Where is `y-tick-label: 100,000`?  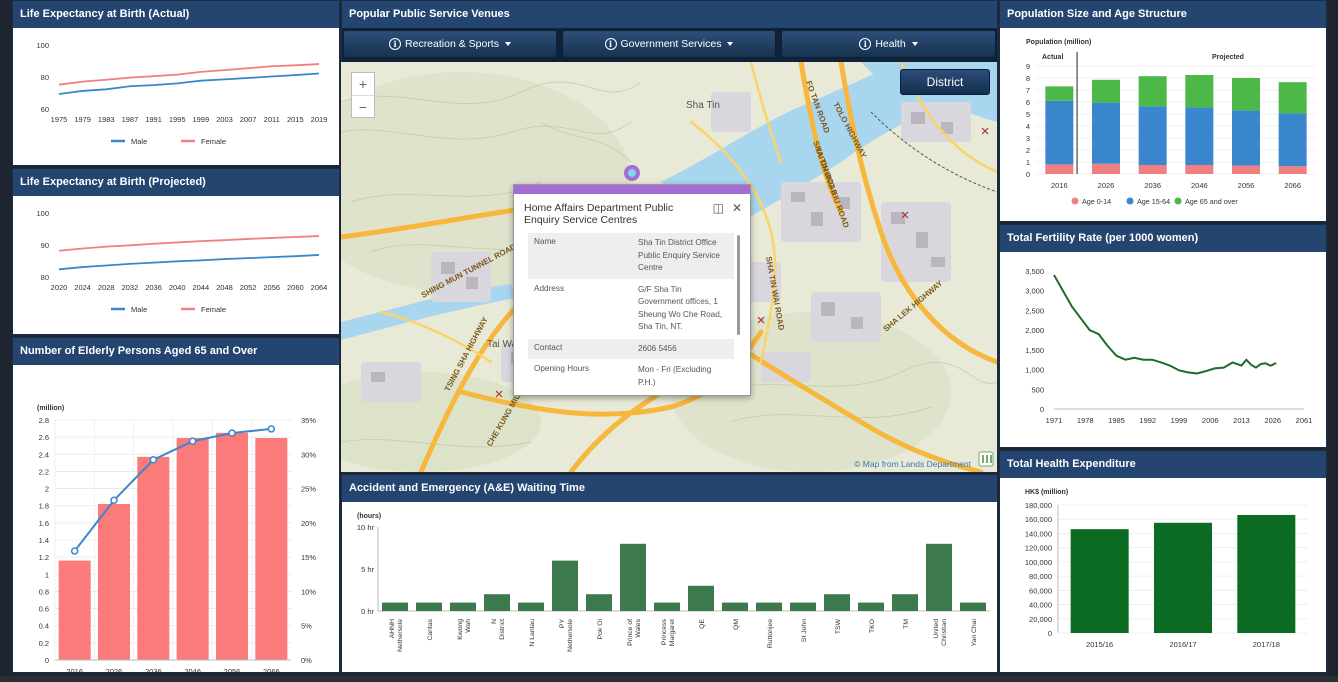 y-tick-label: 100,000 is located at coordinates (1038, 562).